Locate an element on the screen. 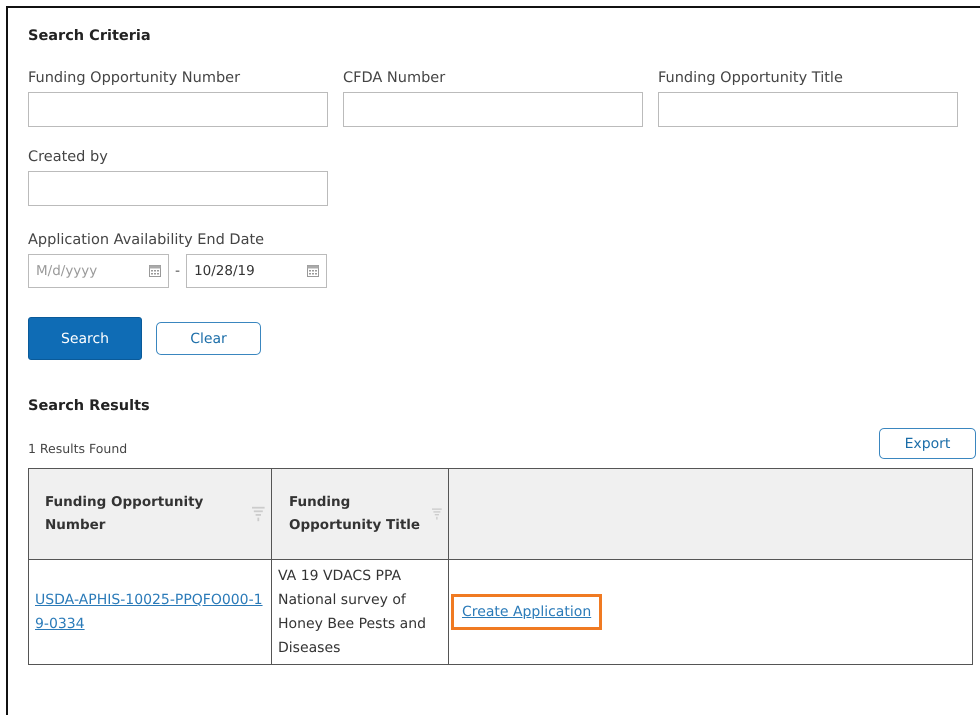 This screenshot has width=980, height=715. export-button: Export is located at coordinates (927, 443).